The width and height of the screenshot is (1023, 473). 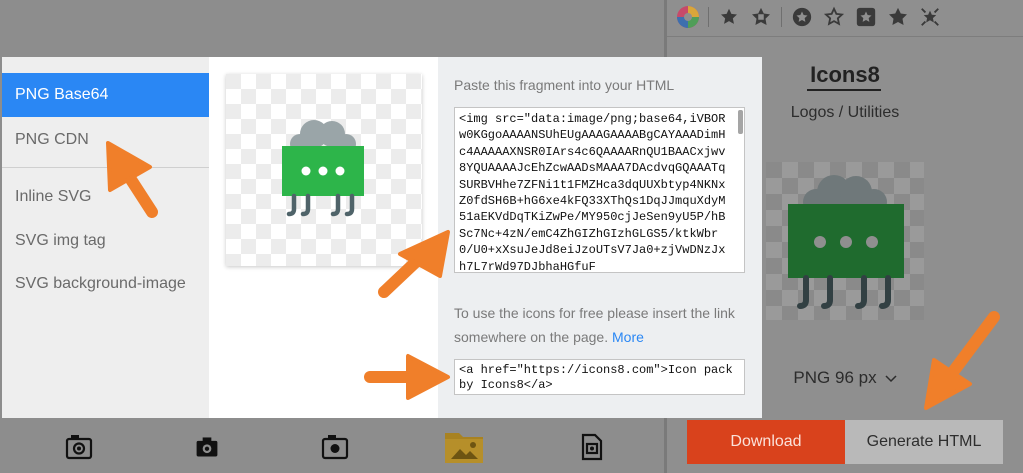 I want to click on toolbar-divider, so click(x=845, y=36).